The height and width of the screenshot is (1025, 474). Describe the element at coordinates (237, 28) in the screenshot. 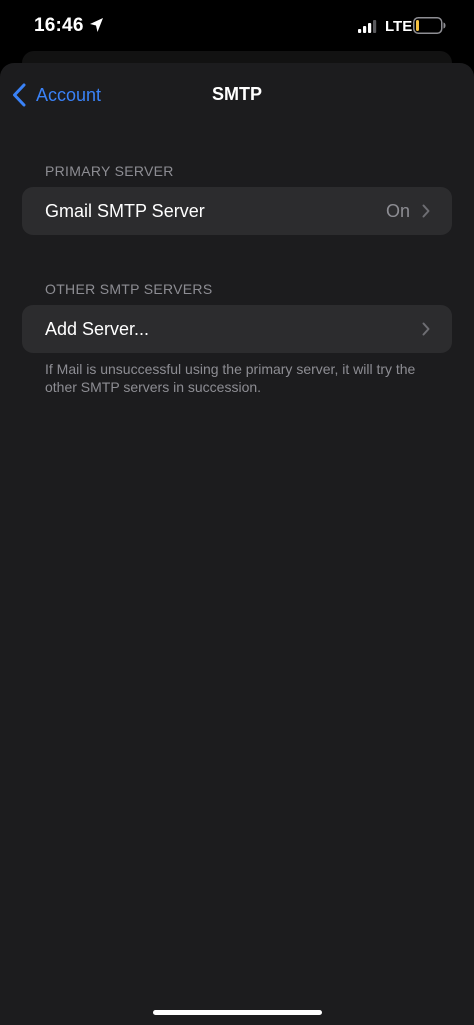

I see `status-bar: 16:46 LTE` at that location.